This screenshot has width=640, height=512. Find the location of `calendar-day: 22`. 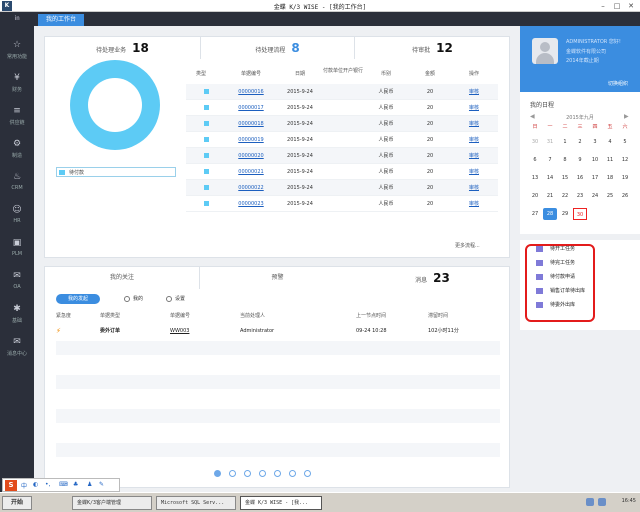

calendar-day: 22 is located at coordinates (565, 196).